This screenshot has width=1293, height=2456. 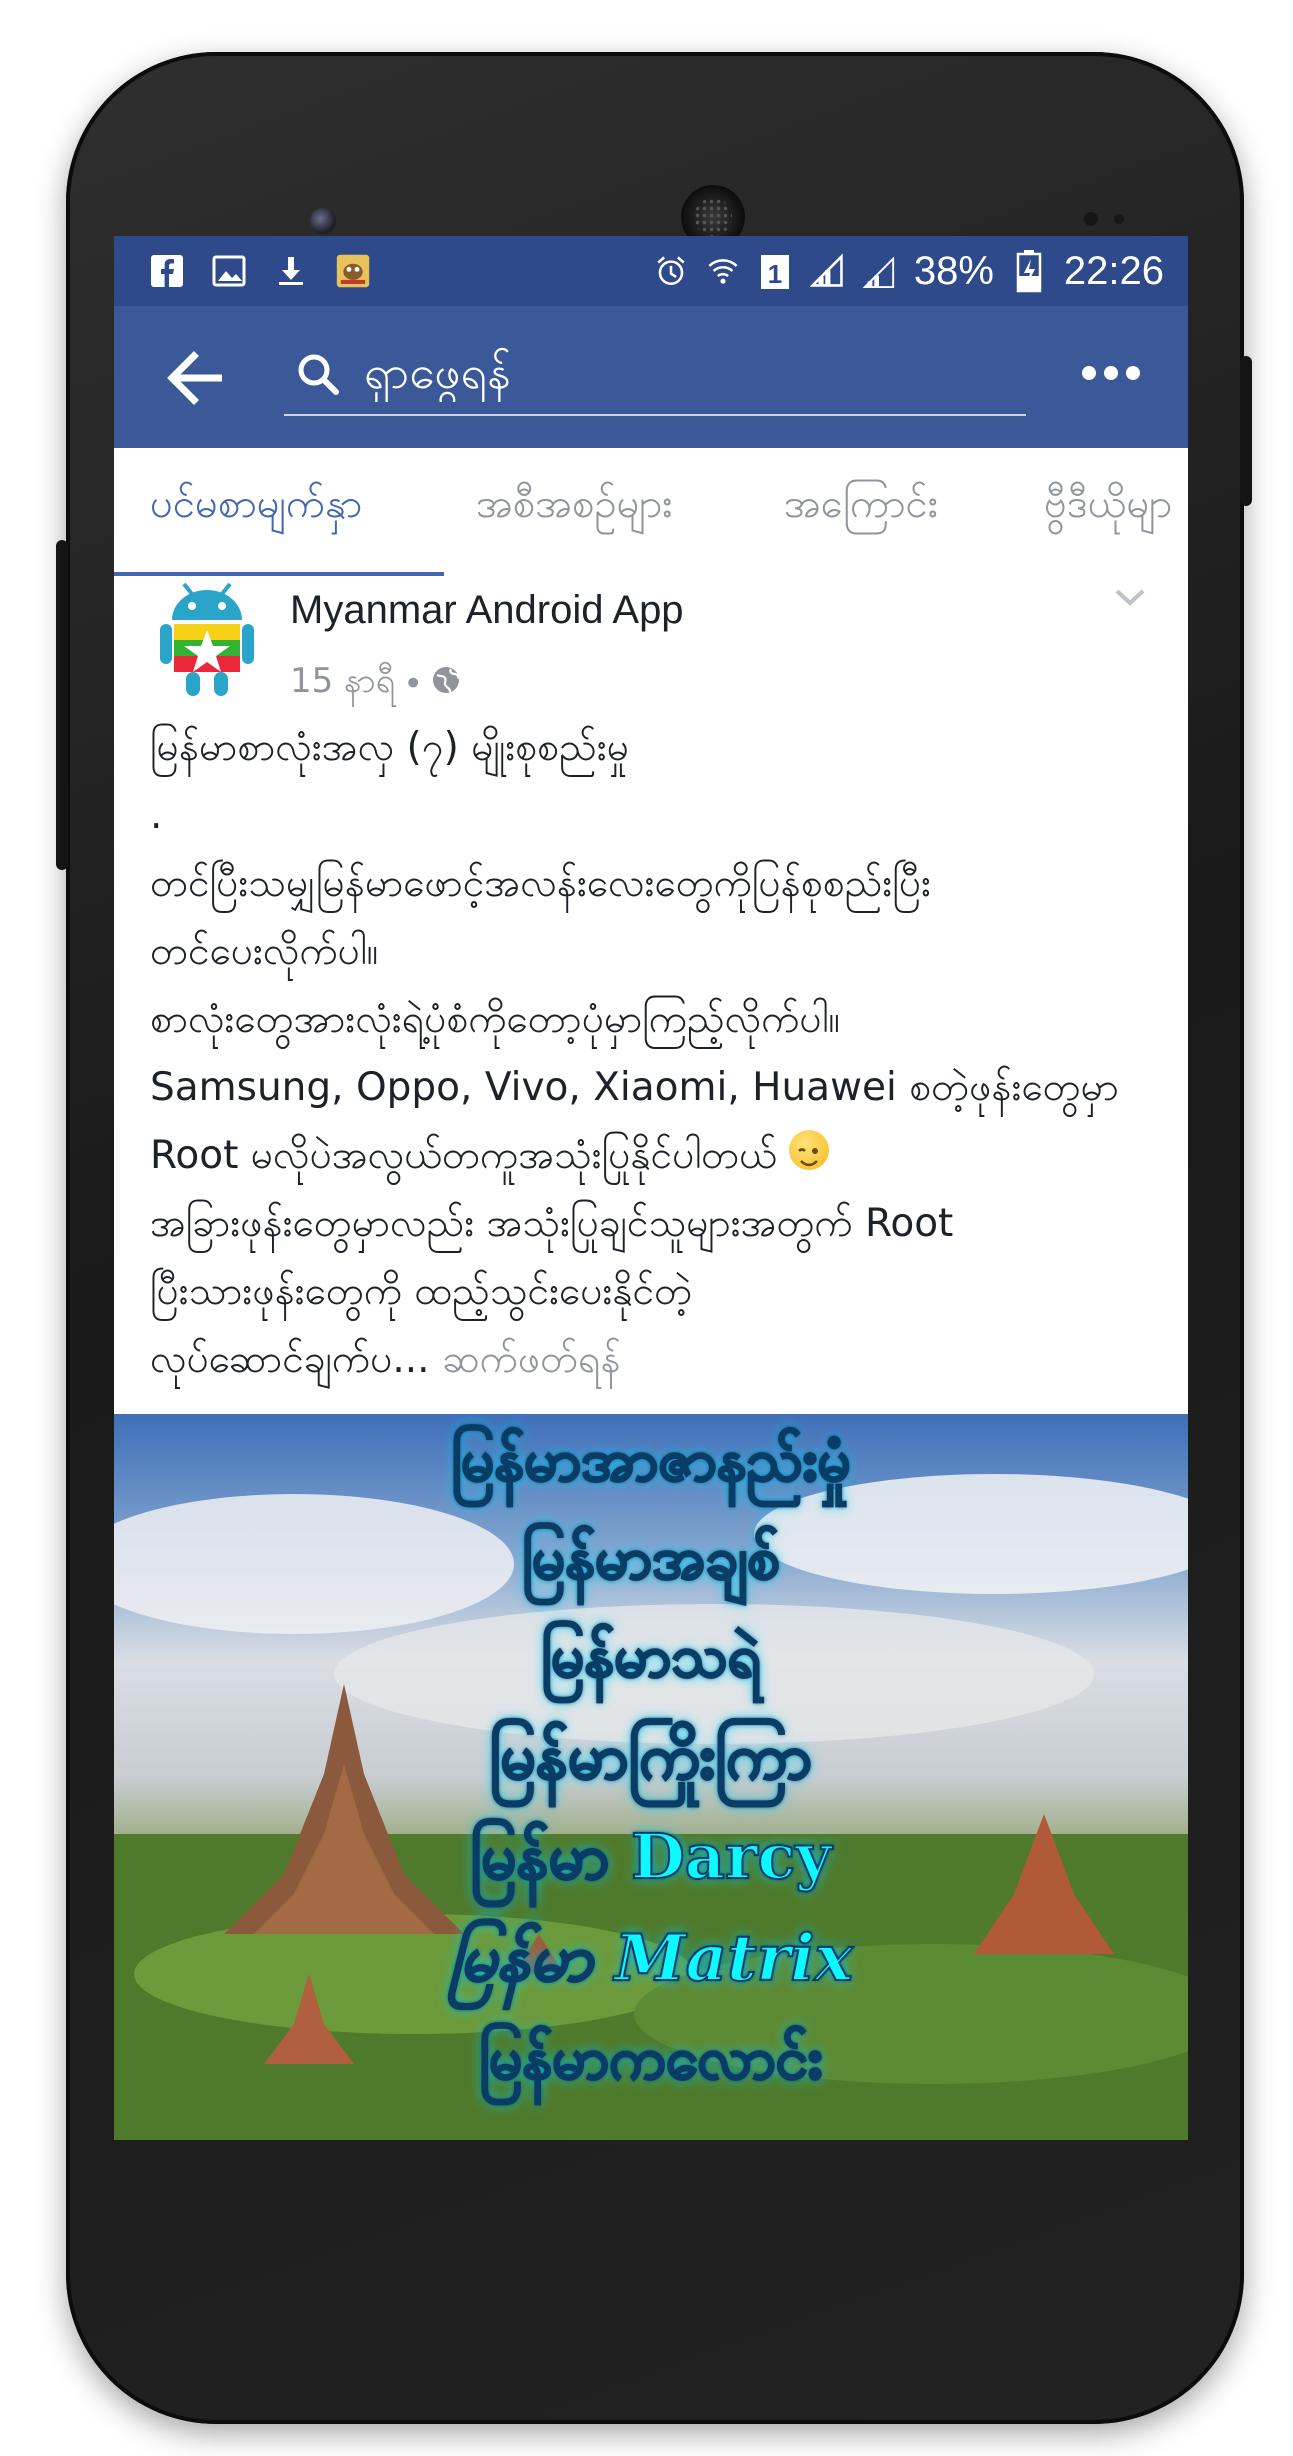 What do you see at coordinates (318, 374) in the screenshot?
I see `search-icon` at bounding box center [318, 374].